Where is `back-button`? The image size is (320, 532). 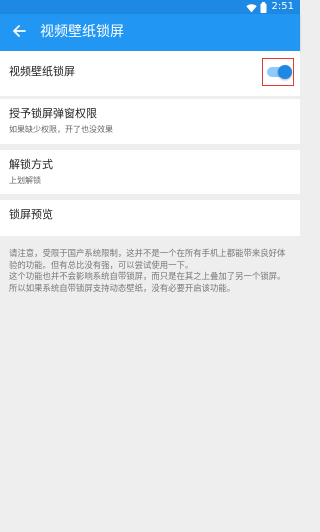
back-button is located at coordinates (19, 32).